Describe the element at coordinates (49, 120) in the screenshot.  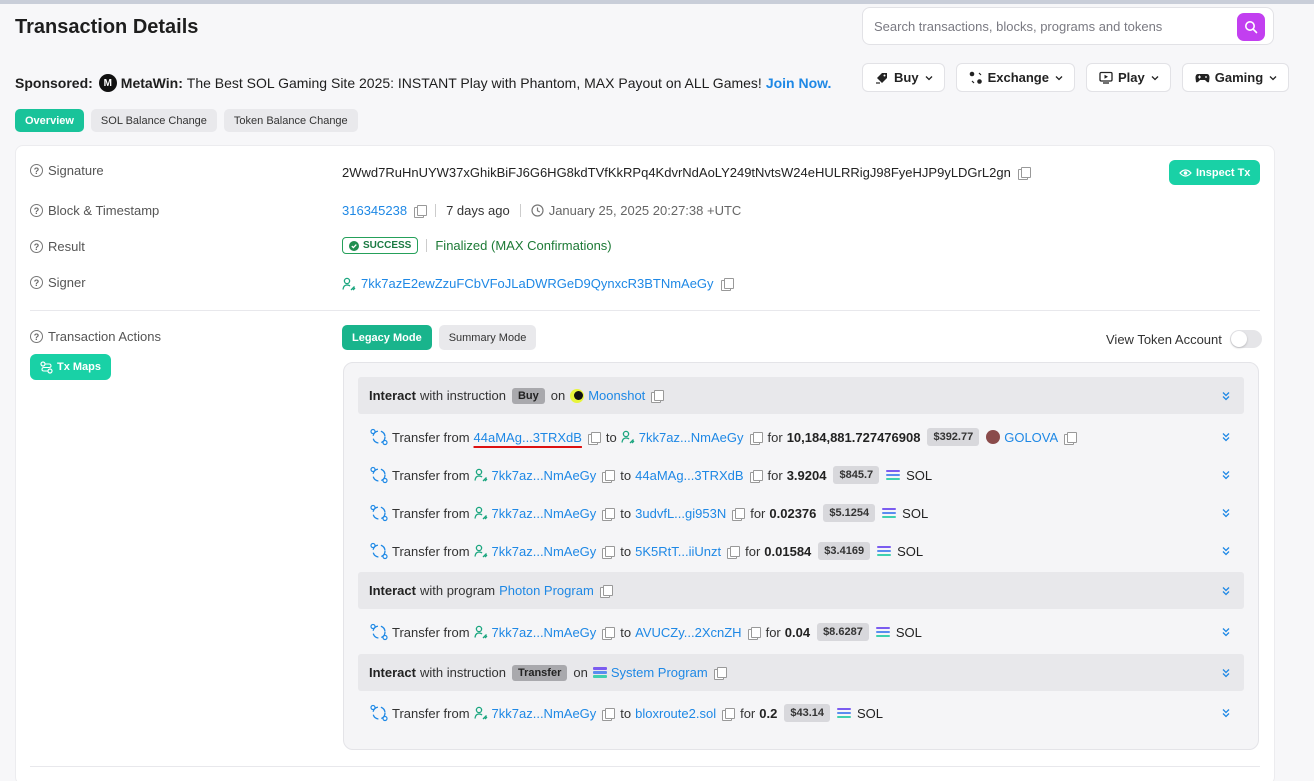
I see `tab-overview: Overview` at that location.